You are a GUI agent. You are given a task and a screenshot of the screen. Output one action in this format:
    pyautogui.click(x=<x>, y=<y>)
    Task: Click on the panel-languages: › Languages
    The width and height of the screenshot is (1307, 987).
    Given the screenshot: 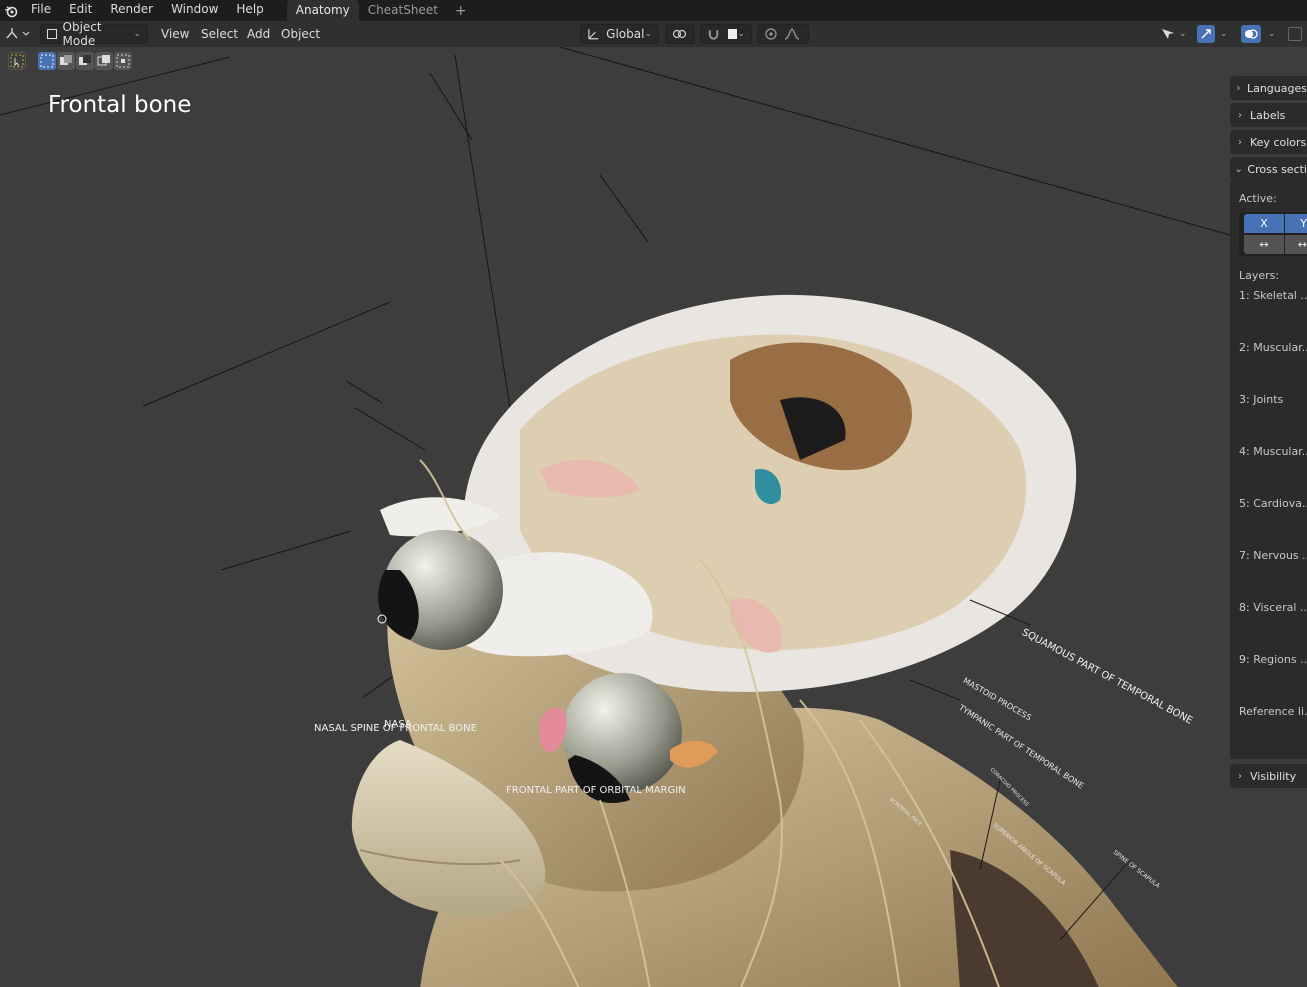 What is the action you would take?
    pyautogui.click(x=1268, y=88)
    